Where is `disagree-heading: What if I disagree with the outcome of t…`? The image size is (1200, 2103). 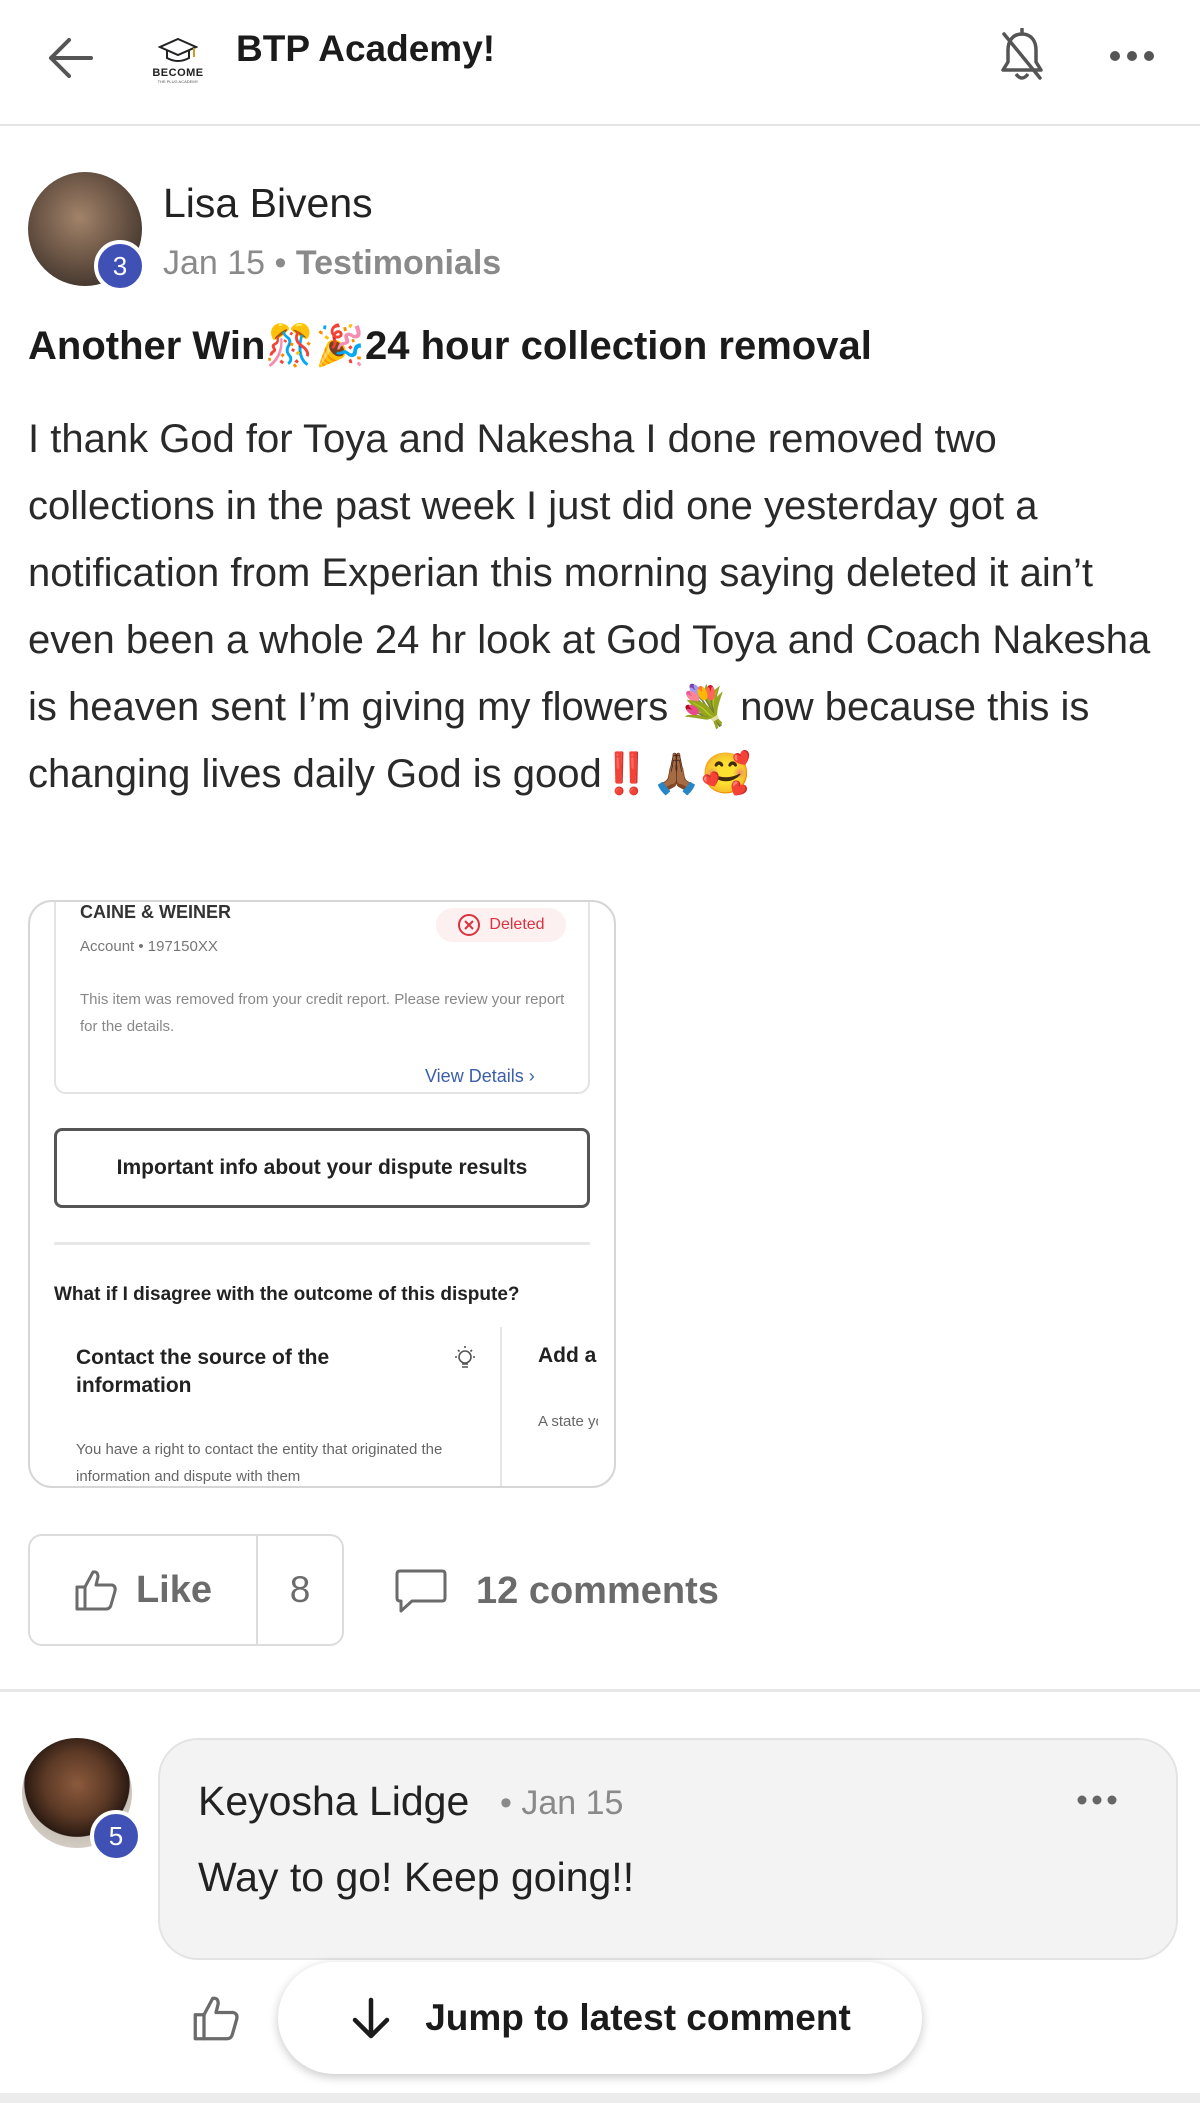
disagree-heading: What if I disagree with the outcome of t… is located at coordinates (287, 1294).